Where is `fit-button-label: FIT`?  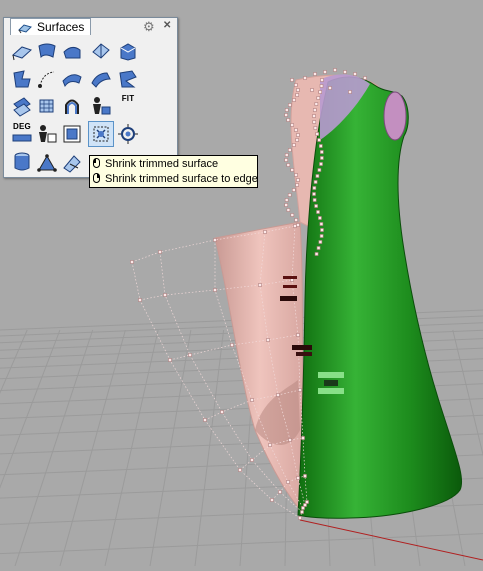 fit-button-label: FIT is located at coordinates (128, 98).